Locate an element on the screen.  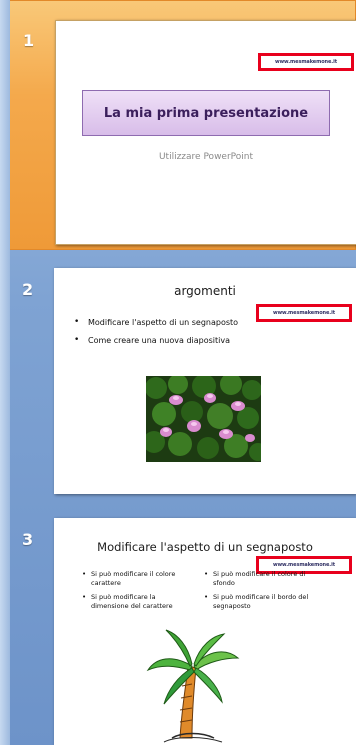
bullet-item: Si può modificare il colore di sfondo is located at coordinates (256, 579).